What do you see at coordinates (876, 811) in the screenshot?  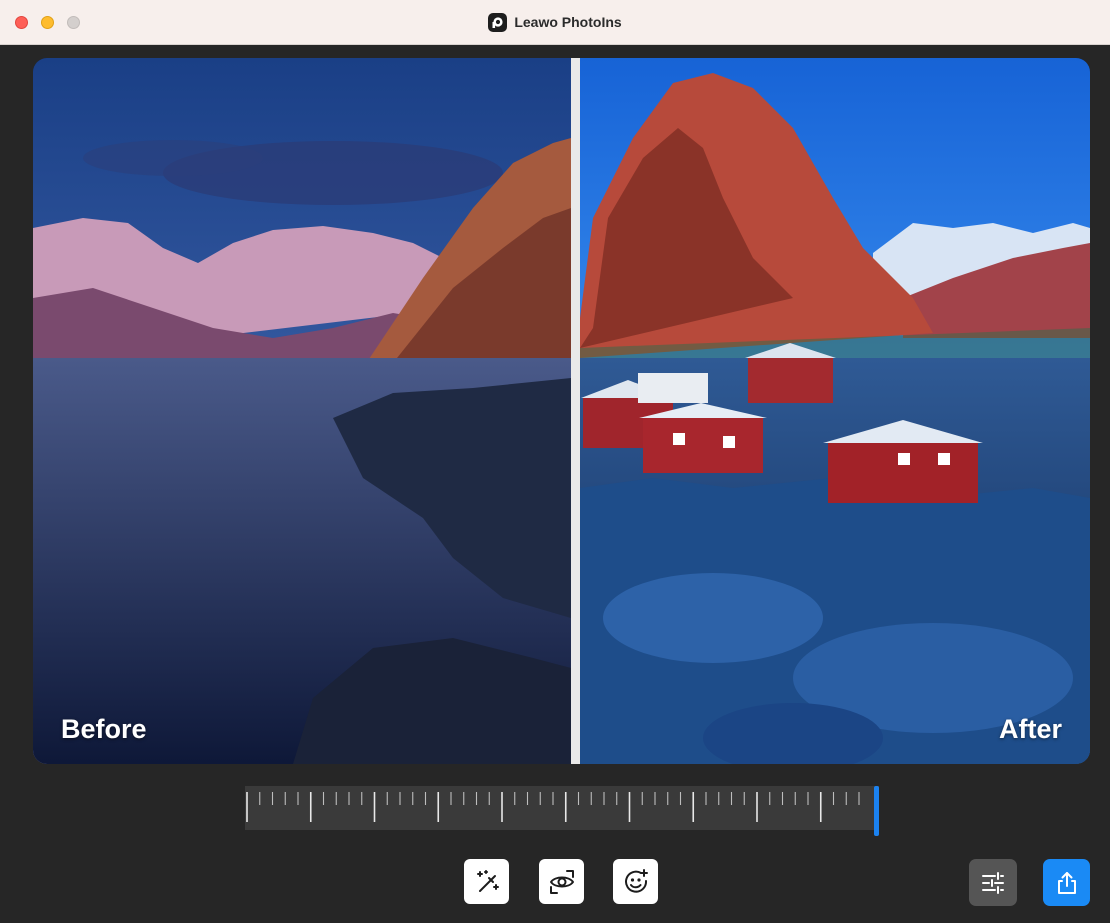 I see `slider-handle` at bounding box center [876, 811].